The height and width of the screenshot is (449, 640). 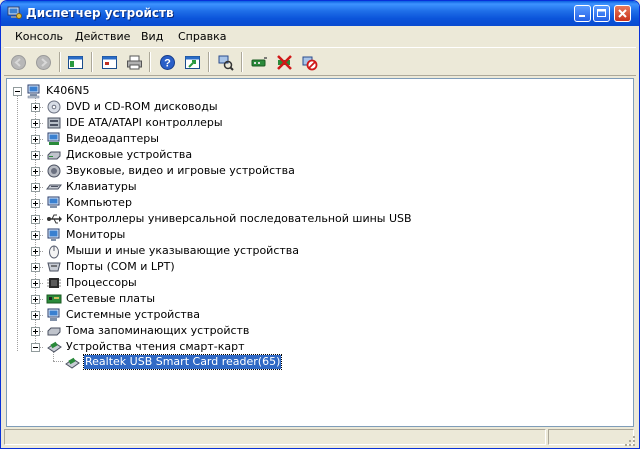 I want to click on tree-category-label: Тома запоминающих устройств, so click(x=158, y=330).